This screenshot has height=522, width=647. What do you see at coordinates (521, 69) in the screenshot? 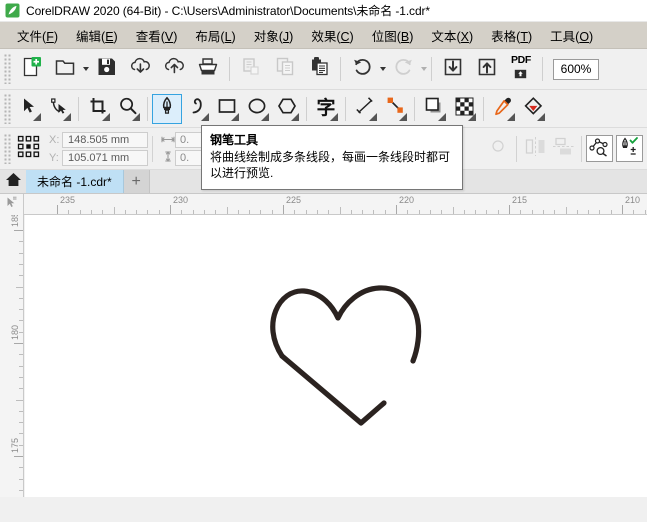
I see `export-pdf-button: PDF` at bounding box center [521, 69].